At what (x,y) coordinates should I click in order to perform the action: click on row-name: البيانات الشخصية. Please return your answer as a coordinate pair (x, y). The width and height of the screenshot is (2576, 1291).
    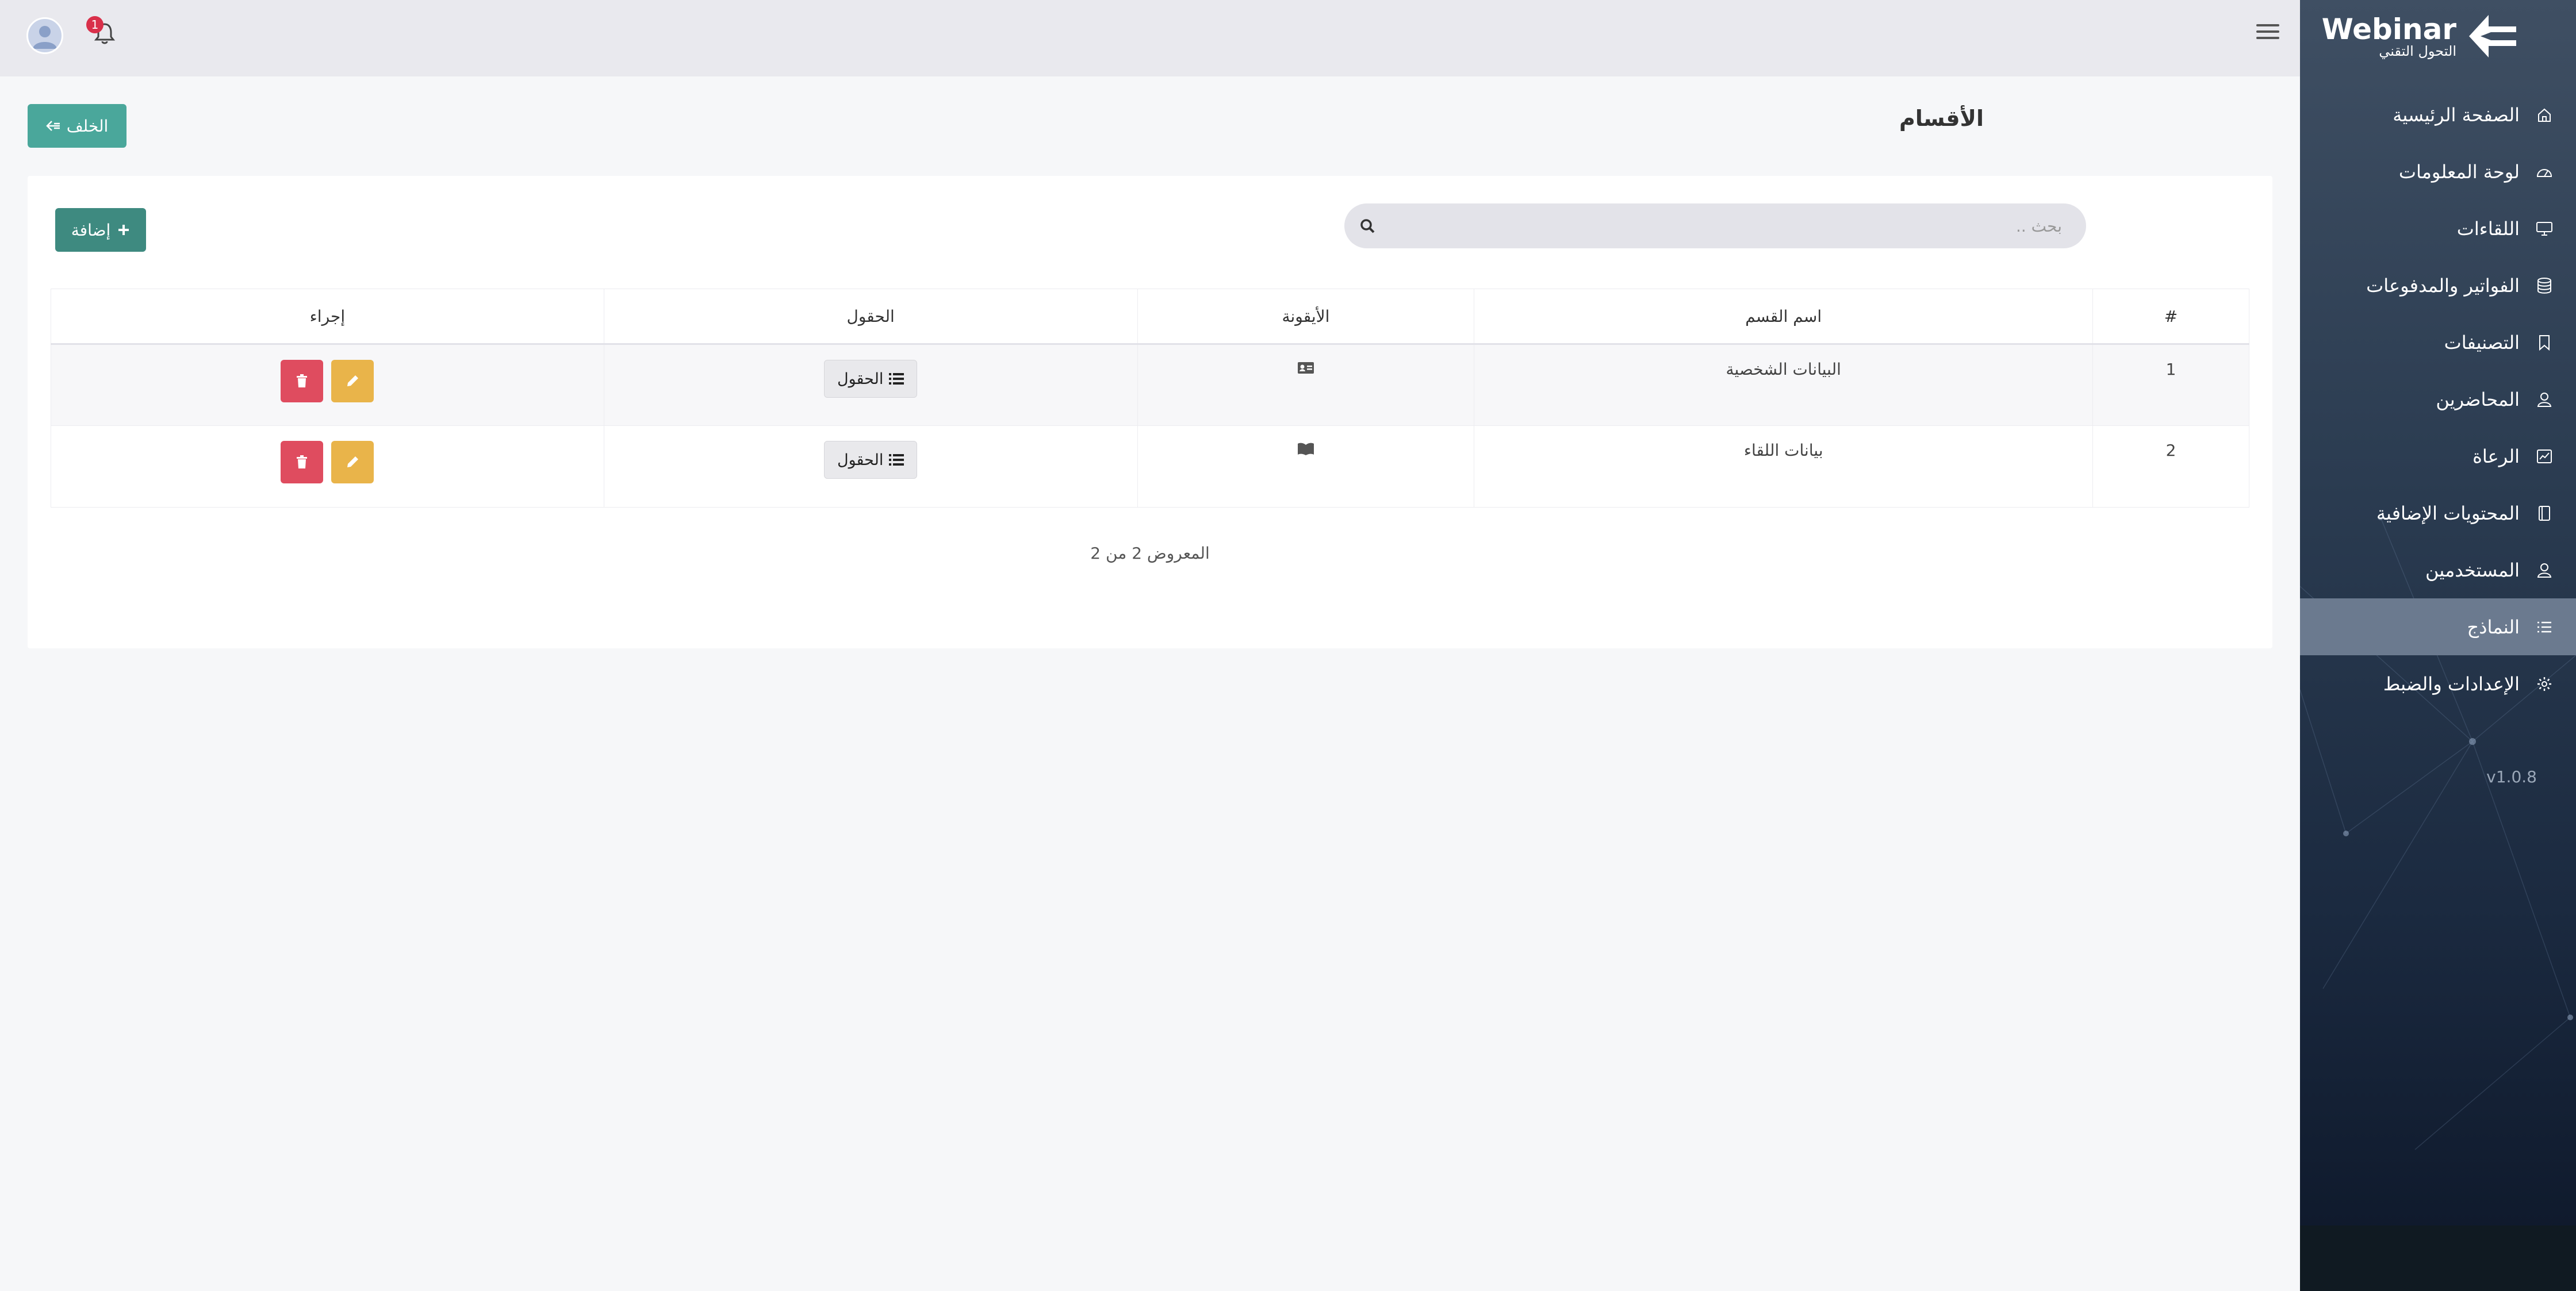
    Looking at the image, I should click on (1784, 385).